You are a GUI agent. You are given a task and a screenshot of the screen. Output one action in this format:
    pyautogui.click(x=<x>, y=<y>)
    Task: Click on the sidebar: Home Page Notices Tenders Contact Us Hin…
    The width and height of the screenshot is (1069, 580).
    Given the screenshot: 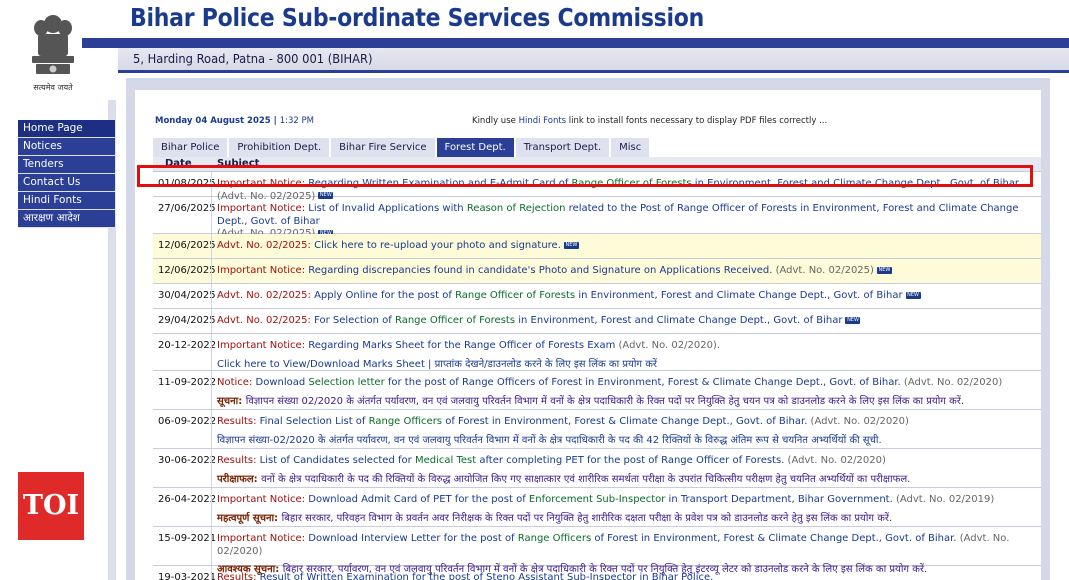 What is the action you would take?
    pyautogui.click(x=66, y=174)
    